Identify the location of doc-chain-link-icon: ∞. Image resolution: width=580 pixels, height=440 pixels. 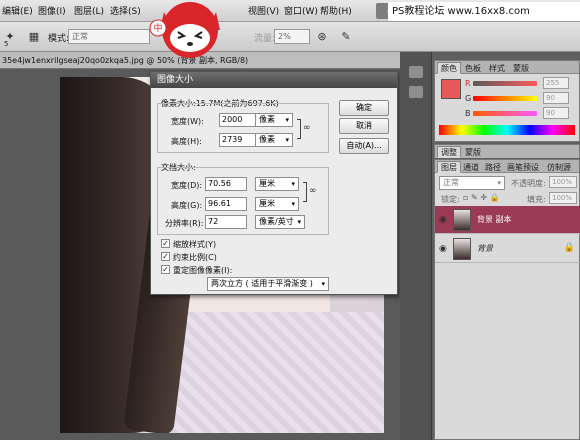
(313, 191).